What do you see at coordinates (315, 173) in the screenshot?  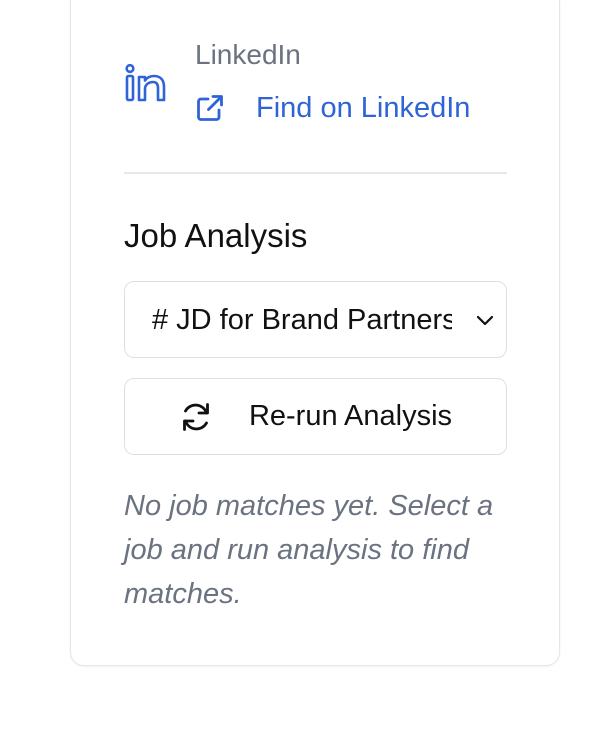 I see `section-divider` at bounding box center [315, 173].